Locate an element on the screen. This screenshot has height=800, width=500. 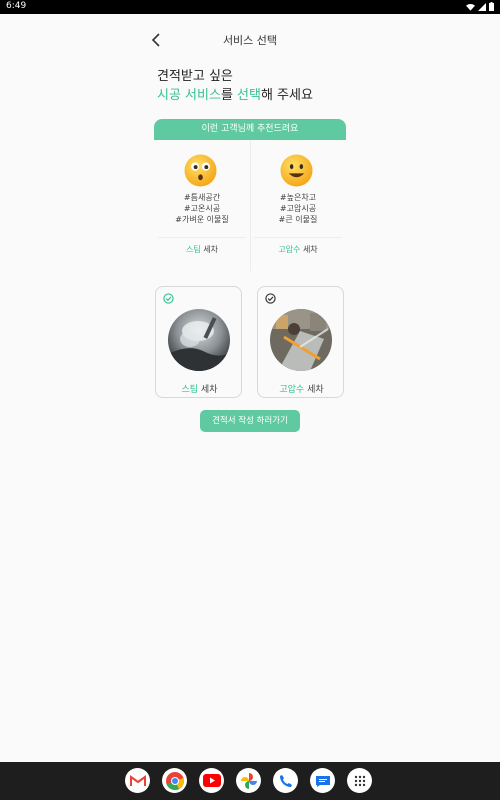
apps-icon is located at coordinates (359, 780).